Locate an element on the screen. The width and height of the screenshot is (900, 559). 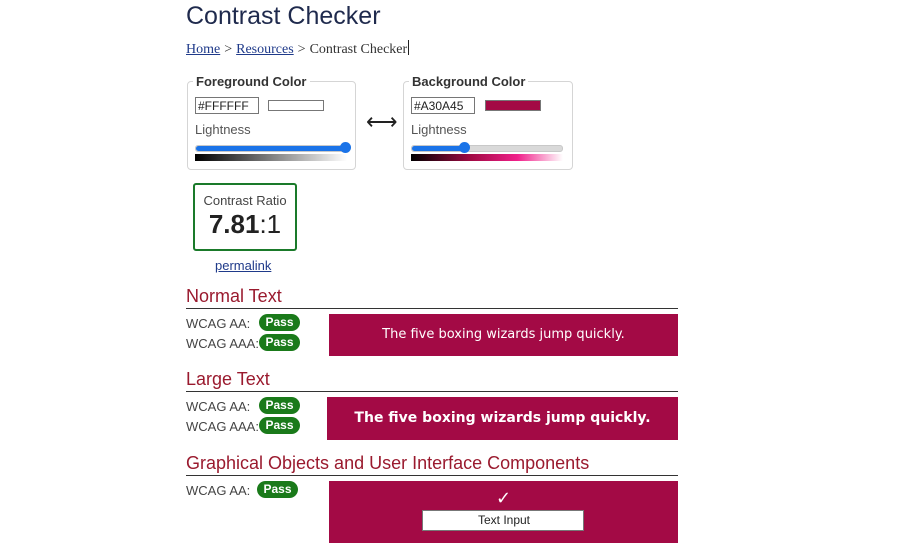
normal-text-sample: The five boxing wizards jump quickly. is located at coordinates (503, 335).